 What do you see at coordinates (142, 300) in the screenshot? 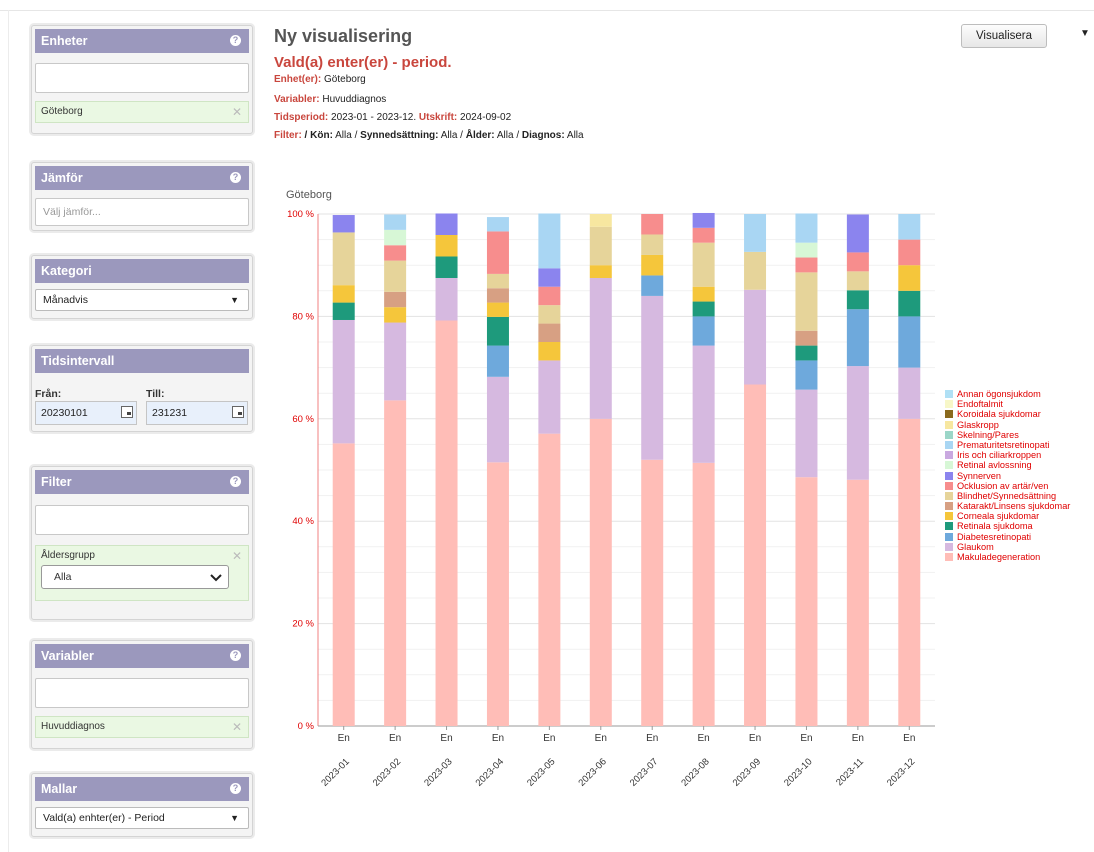
I see `kategori-select: Månadvis ▼` at bounding box center [142, 300].